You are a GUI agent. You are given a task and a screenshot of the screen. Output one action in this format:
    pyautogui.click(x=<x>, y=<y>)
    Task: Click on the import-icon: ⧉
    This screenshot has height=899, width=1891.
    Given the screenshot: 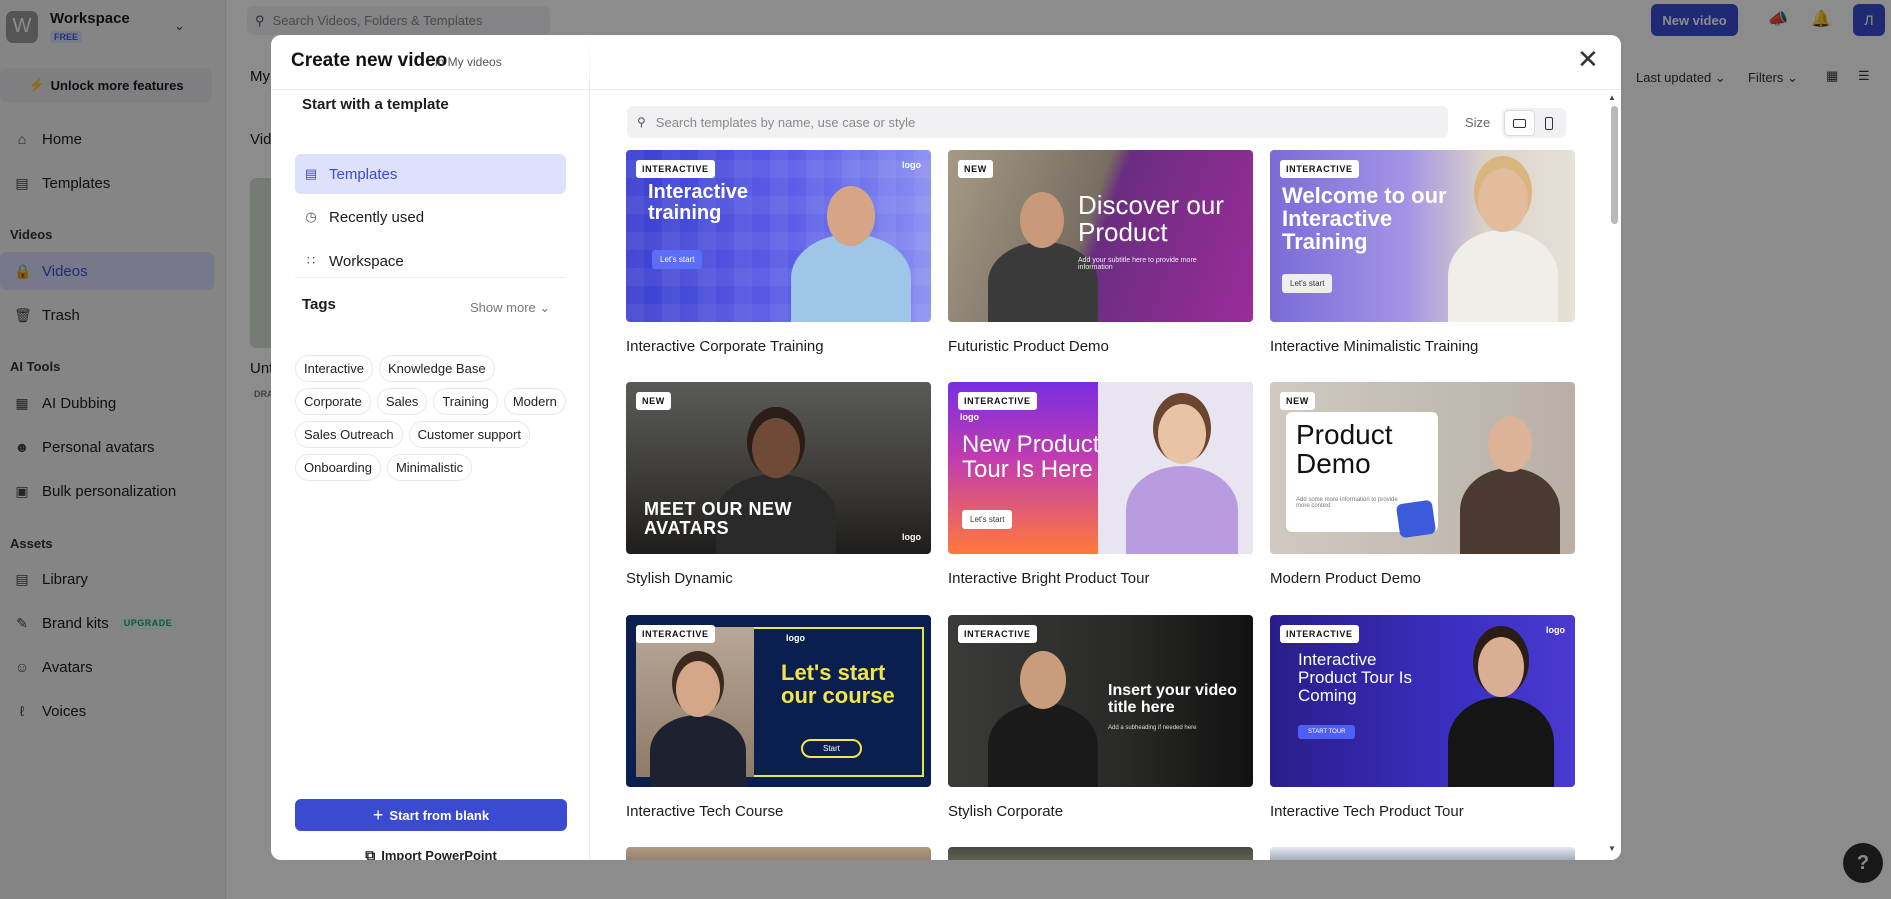 What is the action you would take?
    pyautogui.click(x=370, y=853)
    